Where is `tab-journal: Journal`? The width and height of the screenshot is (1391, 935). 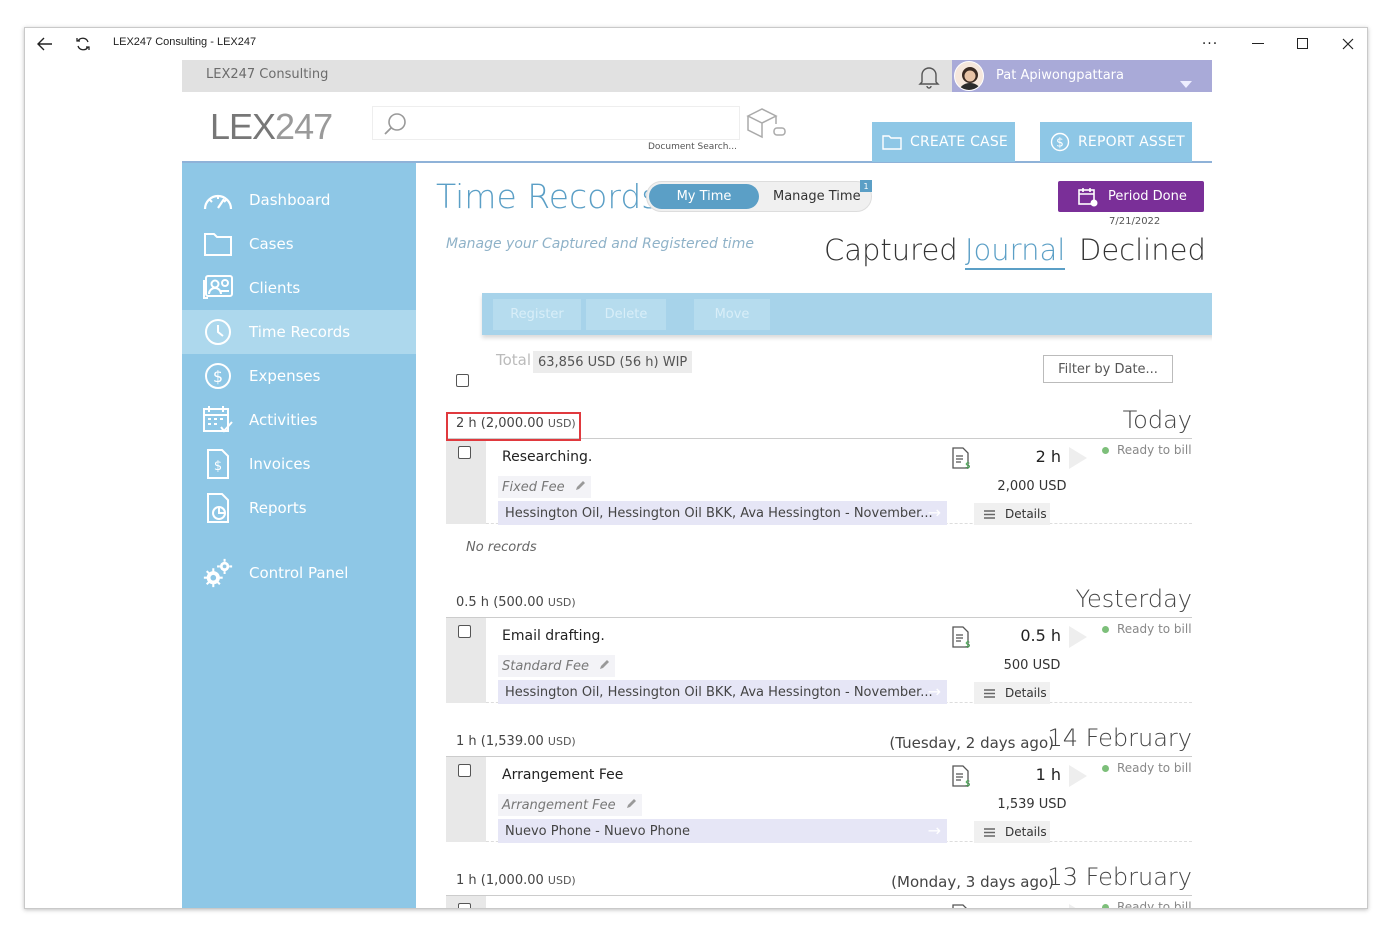
tab-journal: Journal is located at coordinates (1015, 251).